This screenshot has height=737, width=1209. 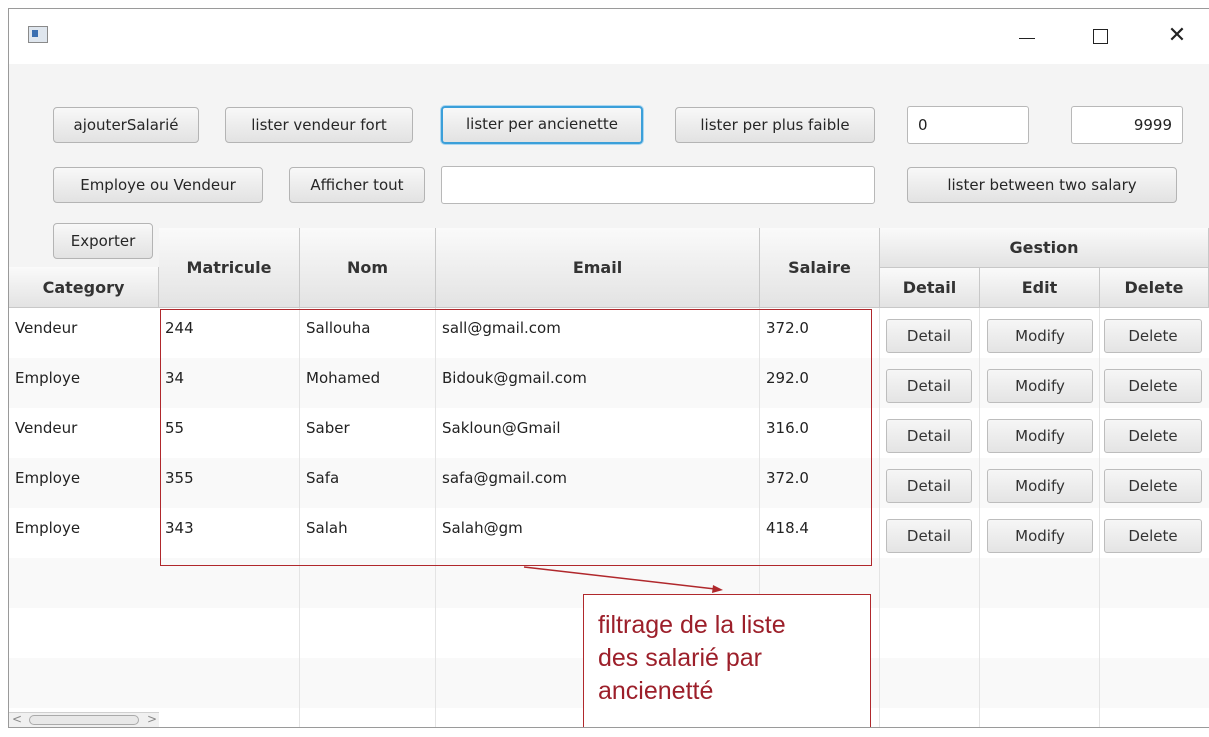 I want to click on maximize-button, so click(x=1100, y=36).